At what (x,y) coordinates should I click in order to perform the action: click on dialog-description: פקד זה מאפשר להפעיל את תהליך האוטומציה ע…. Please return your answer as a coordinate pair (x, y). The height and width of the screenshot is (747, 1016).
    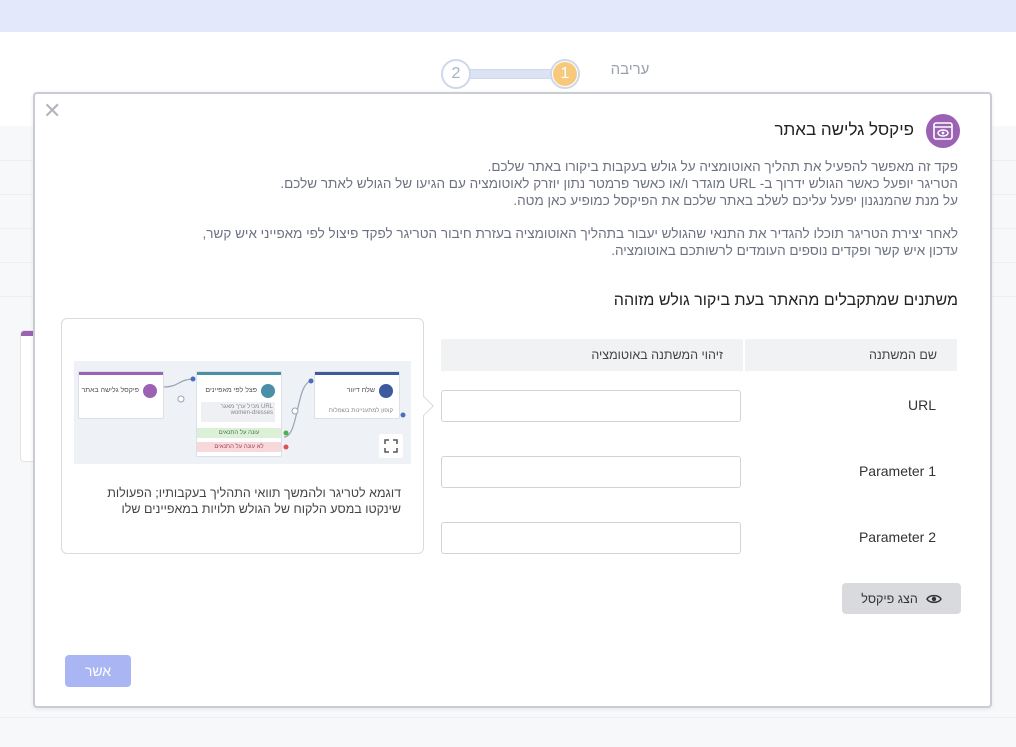
    Looking at the image, I should click on (508, 208).